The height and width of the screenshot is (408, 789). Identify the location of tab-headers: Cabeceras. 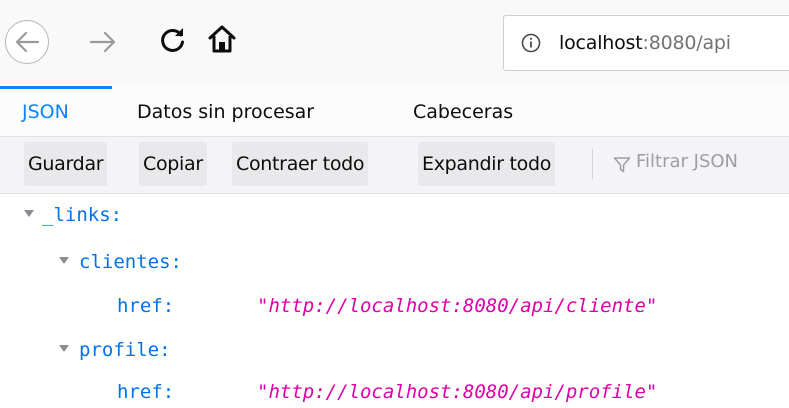
(463, 111).